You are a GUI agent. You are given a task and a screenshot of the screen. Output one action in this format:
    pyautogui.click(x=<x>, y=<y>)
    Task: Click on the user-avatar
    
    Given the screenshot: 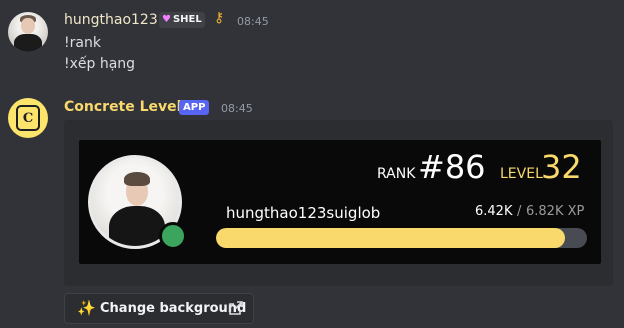 What is the action you would take?
    pyautogui.click(x=28, y=32)
    